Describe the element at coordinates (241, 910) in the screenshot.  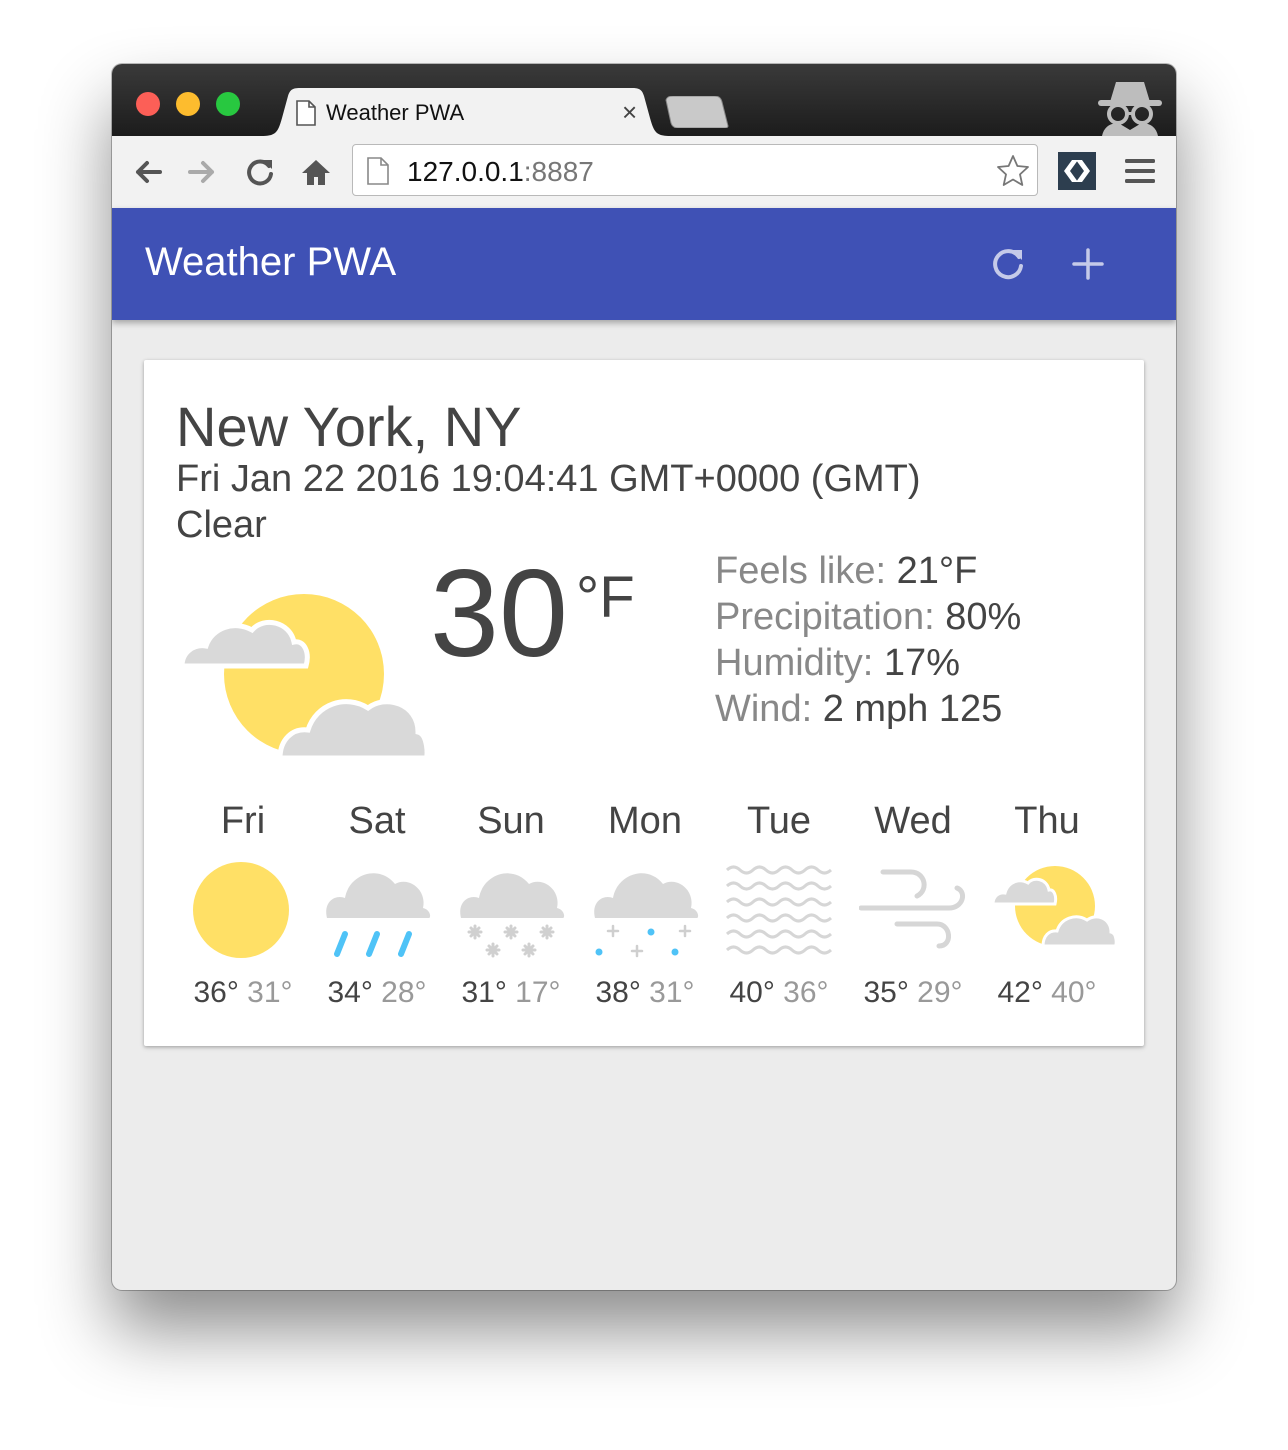
I see `sun-icon` at that location.